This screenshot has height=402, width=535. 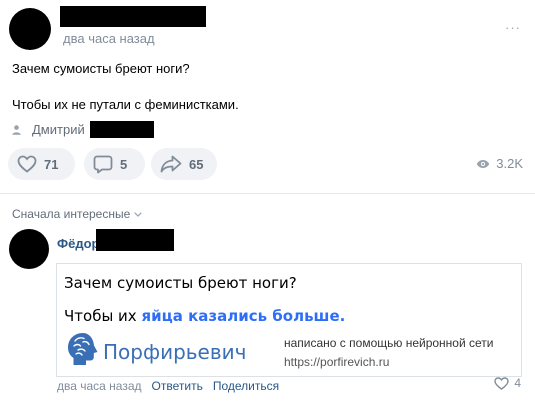 What do you see at coordinates (51, 164) in the screenshot?
I see `like-count: 71` at bounding box center [51, 164].